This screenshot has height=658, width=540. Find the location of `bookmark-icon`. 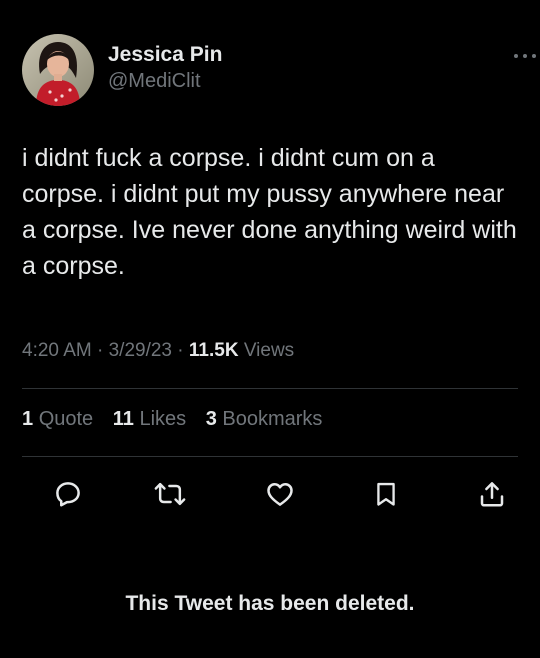

bookmark-icon is located at coordinates (386, 494).